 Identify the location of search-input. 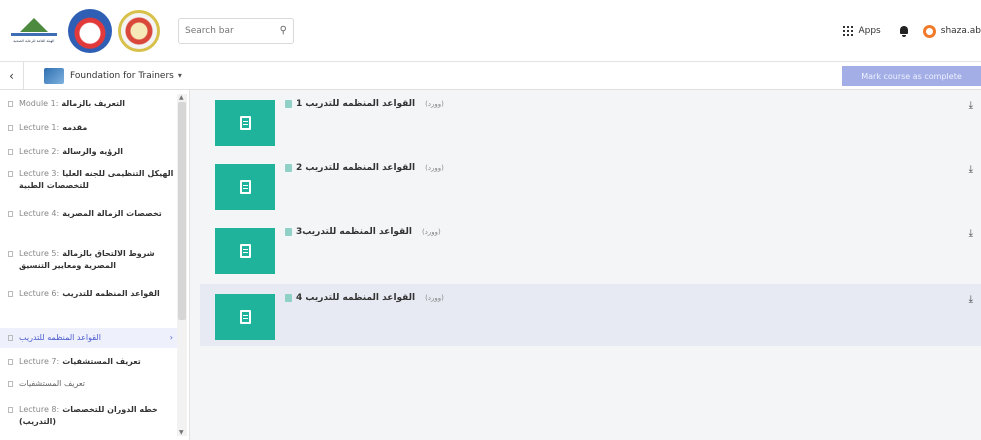
(225, 30).